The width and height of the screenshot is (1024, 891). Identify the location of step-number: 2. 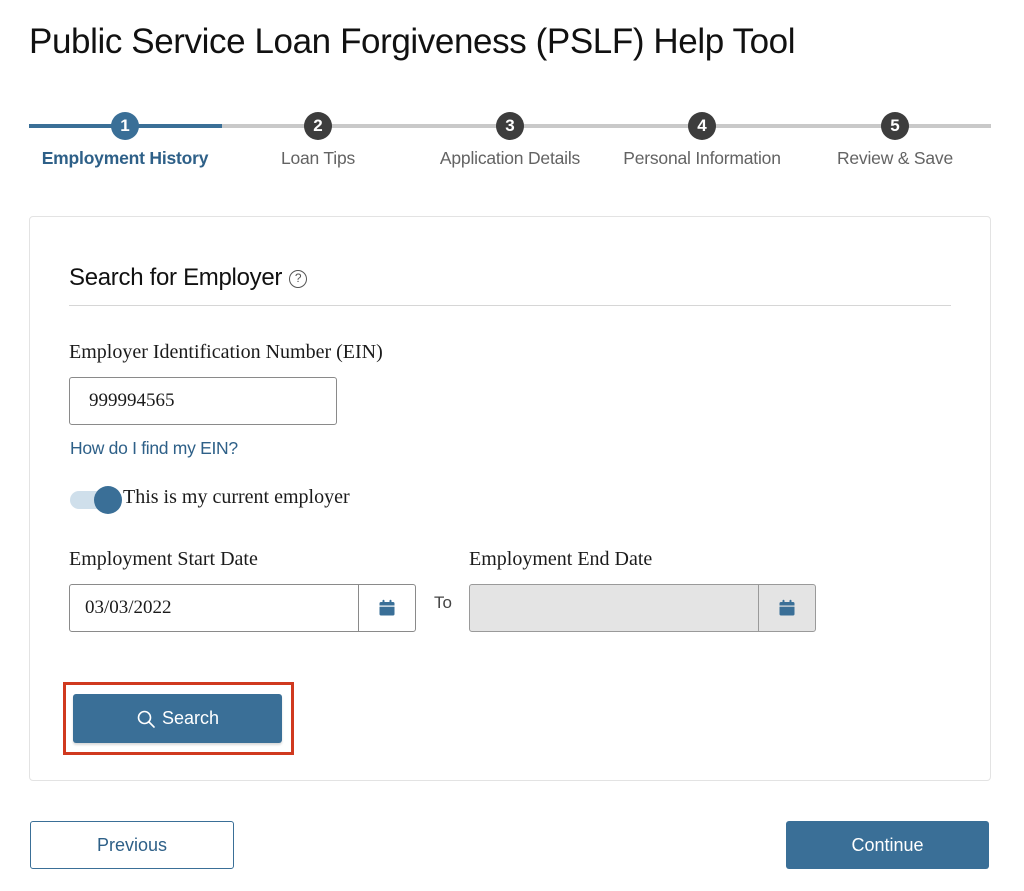
(318, 126).